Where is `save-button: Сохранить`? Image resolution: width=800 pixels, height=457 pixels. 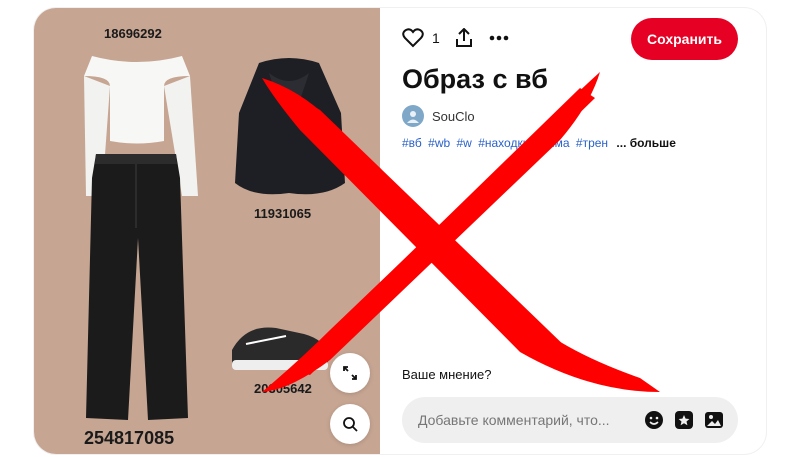 save-button: Сохранить is located at coordinates (684, 39).